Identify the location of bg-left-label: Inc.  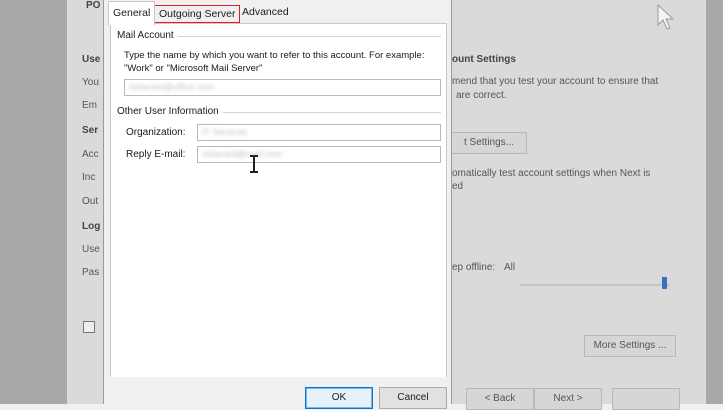
(89, 177).